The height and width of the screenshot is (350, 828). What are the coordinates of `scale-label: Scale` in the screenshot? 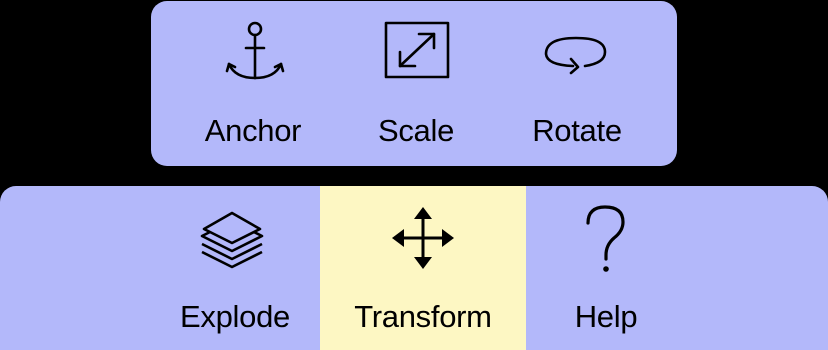 It's located at (416, 130).